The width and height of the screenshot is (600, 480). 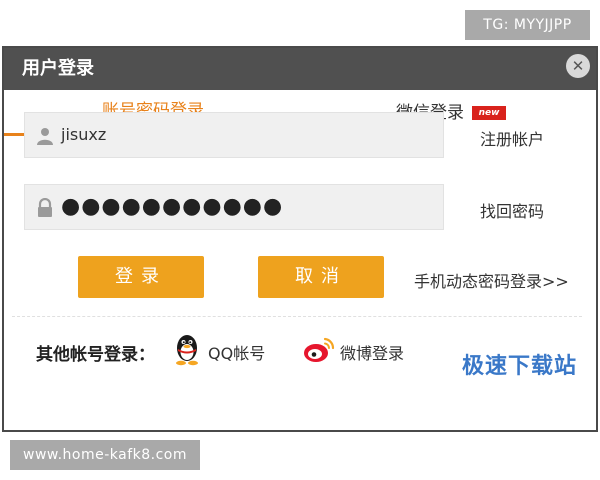 I want to click on password-field: ●●●●●●●●●●●, so click(x=234, y=207).